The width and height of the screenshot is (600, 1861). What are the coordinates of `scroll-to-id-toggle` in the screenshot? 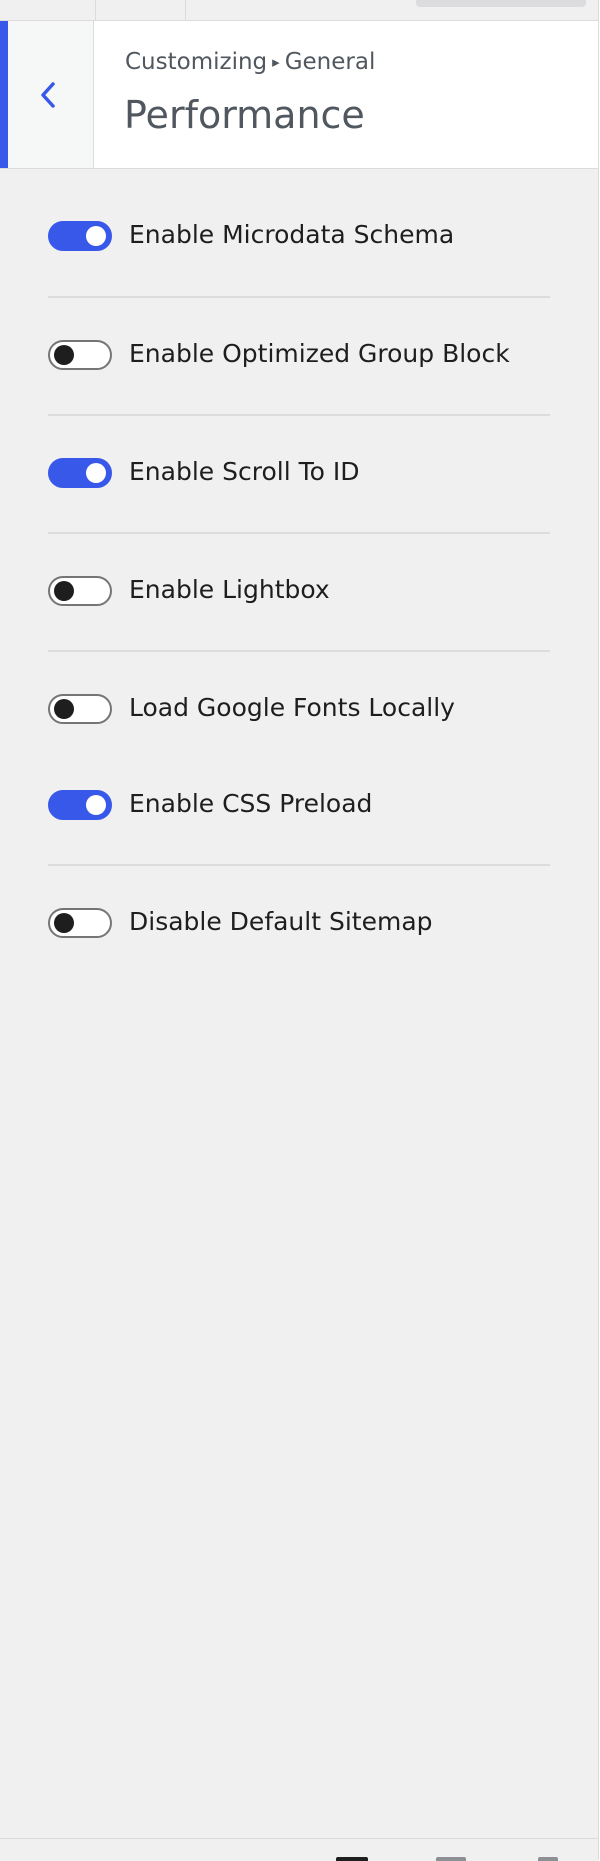 It's located at (80, 473).